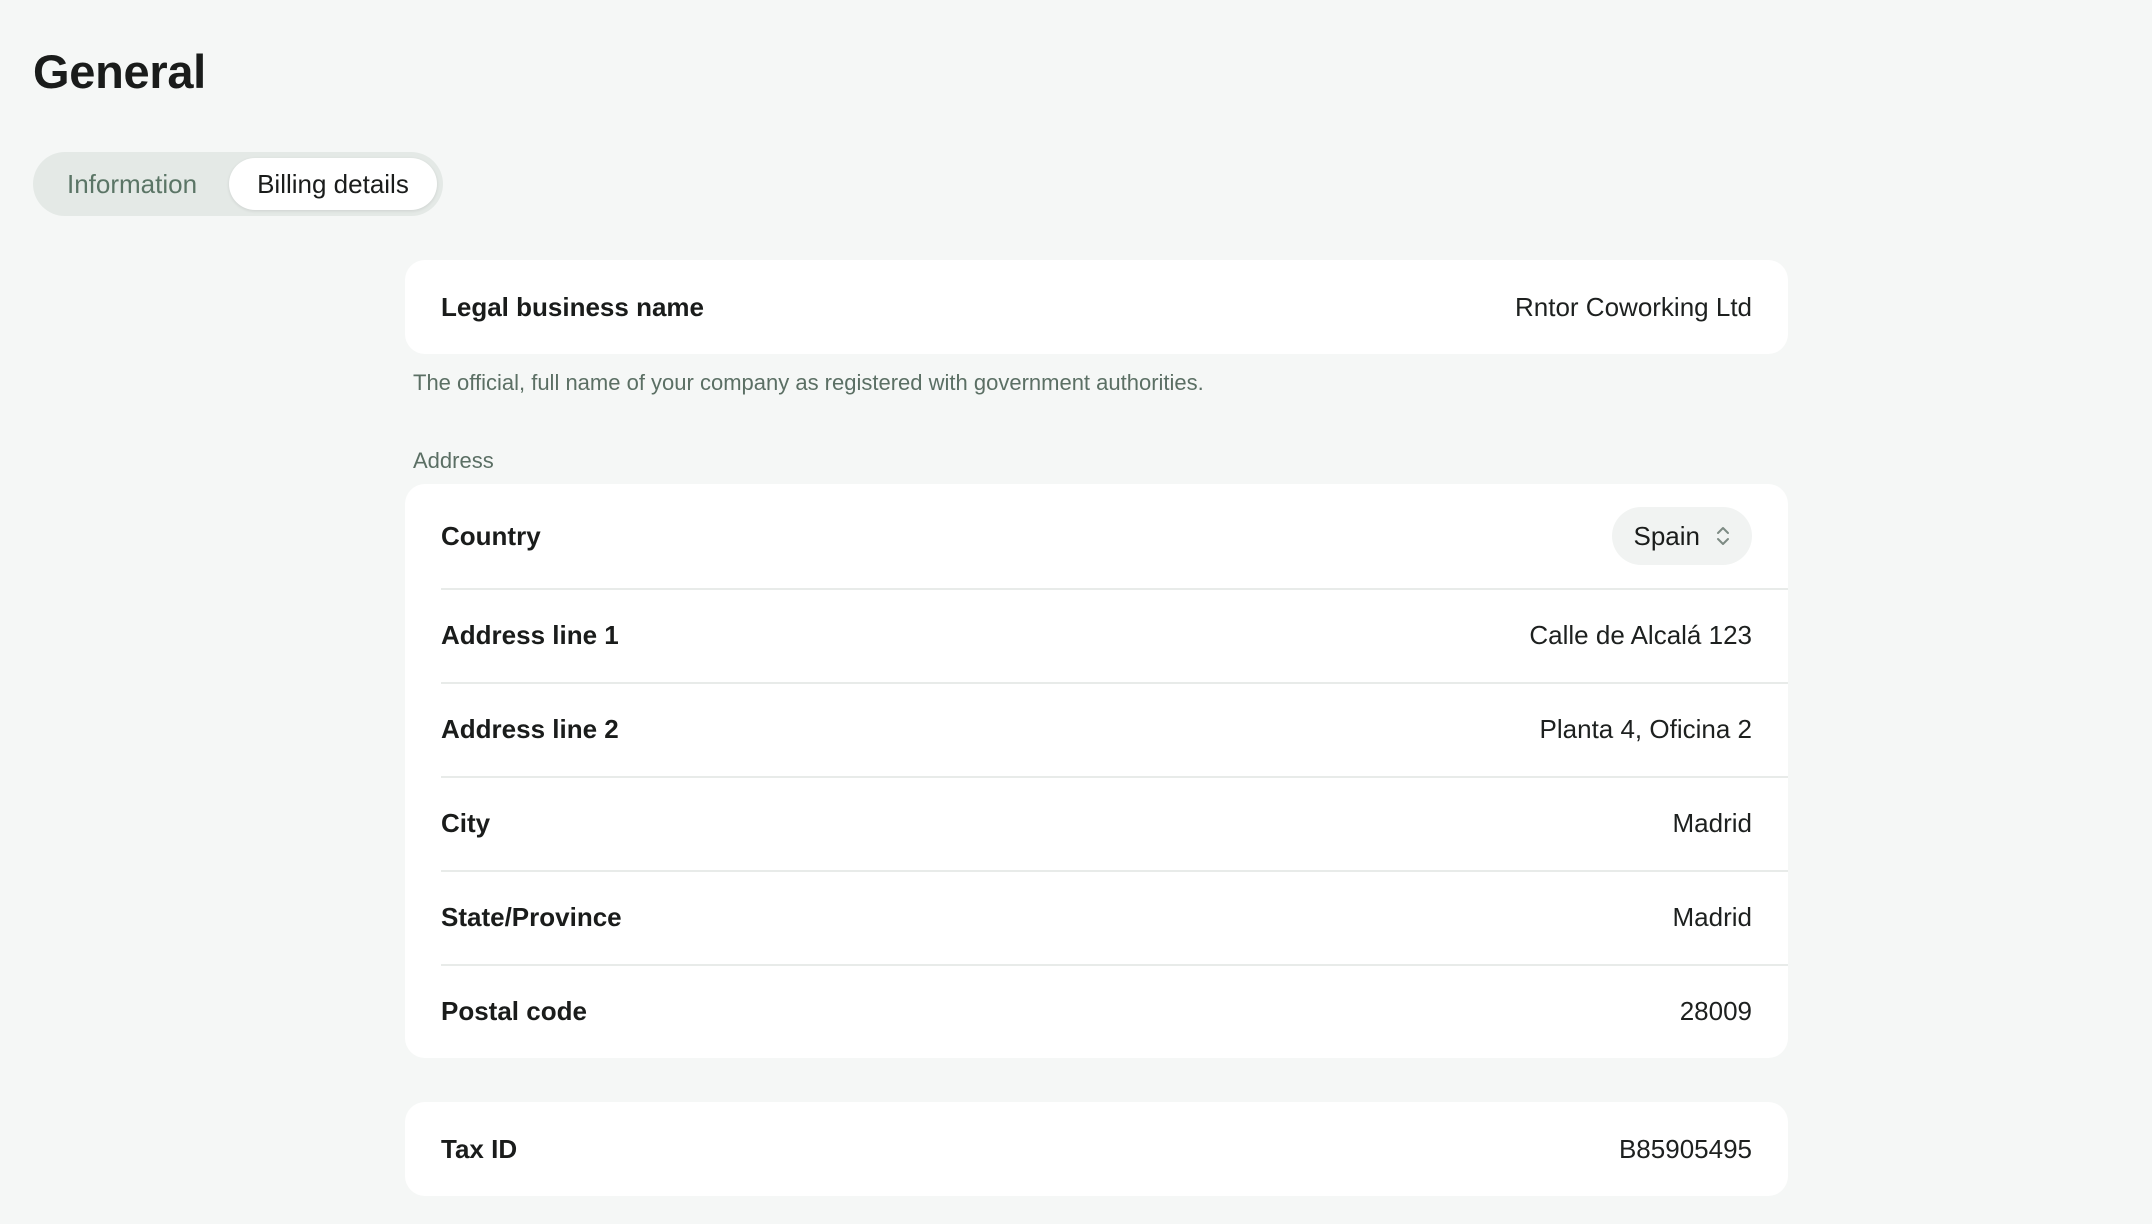 Image resolution: width=2152 pixels, height=1224 pixels. I want to click on chevron-up-down-icon, so click(1723, 536).